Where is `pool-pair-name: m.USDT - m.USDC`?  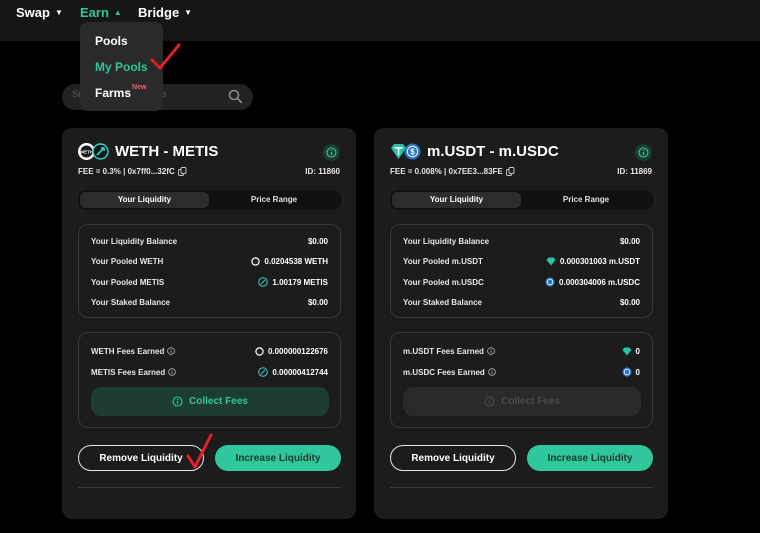
pool-pair-name: m.USDT - m.USDC is located at coordinates (493, 151).